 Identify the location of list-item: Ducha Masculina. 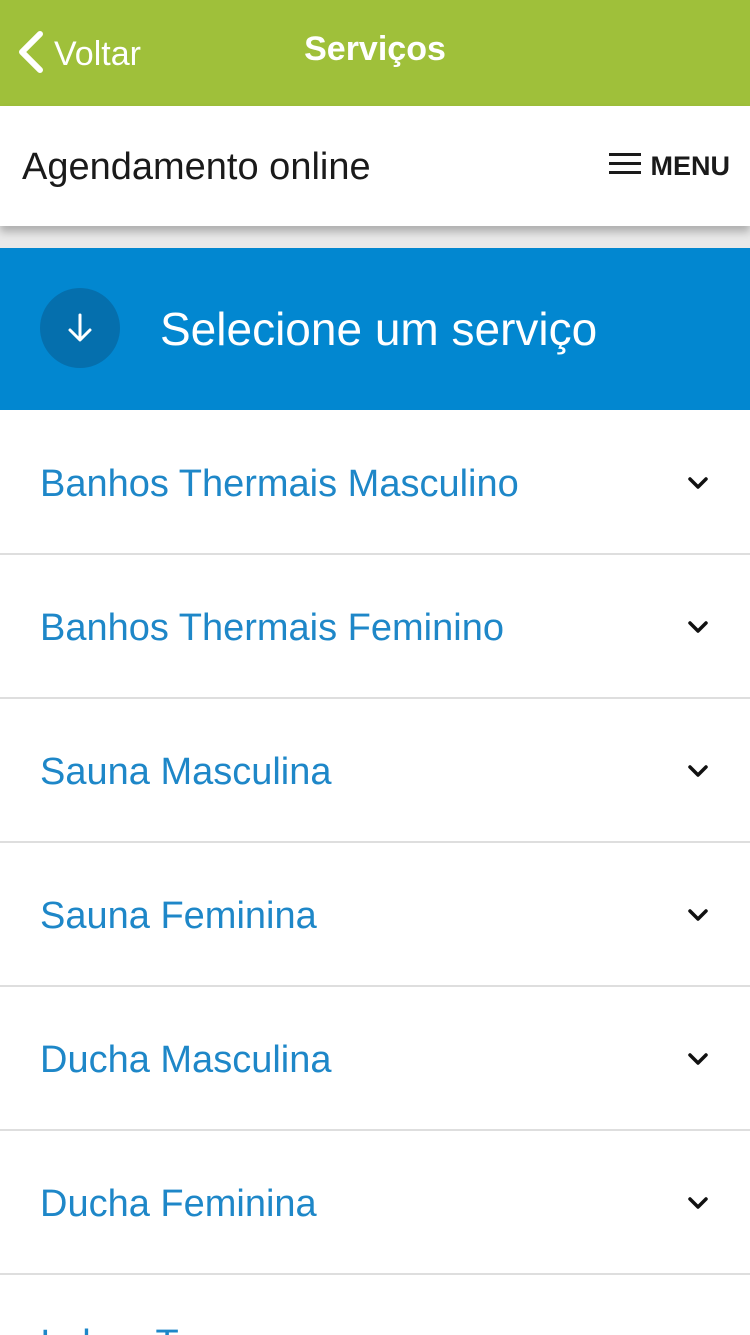
(375, 1059).